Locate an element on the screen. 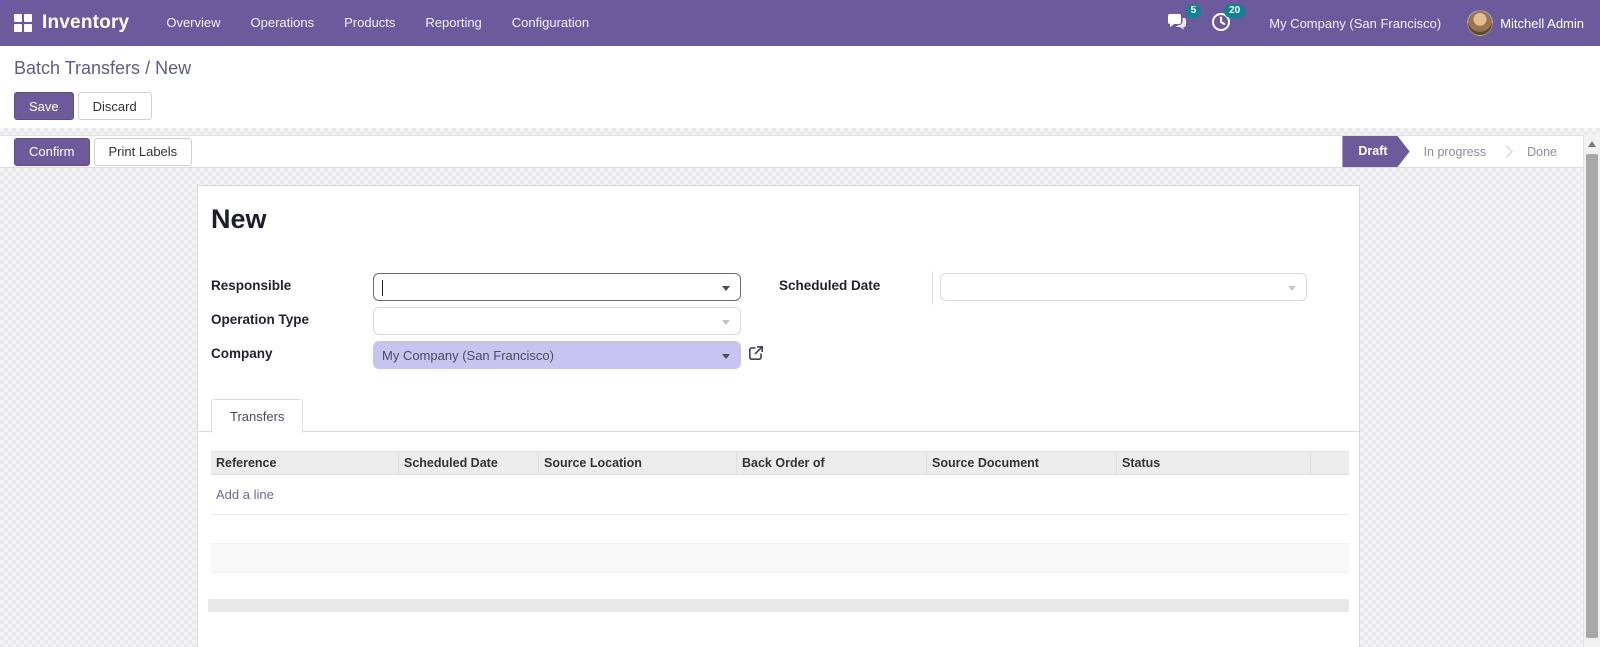  scheduled-date-input is located at coordinates (1123, 287).